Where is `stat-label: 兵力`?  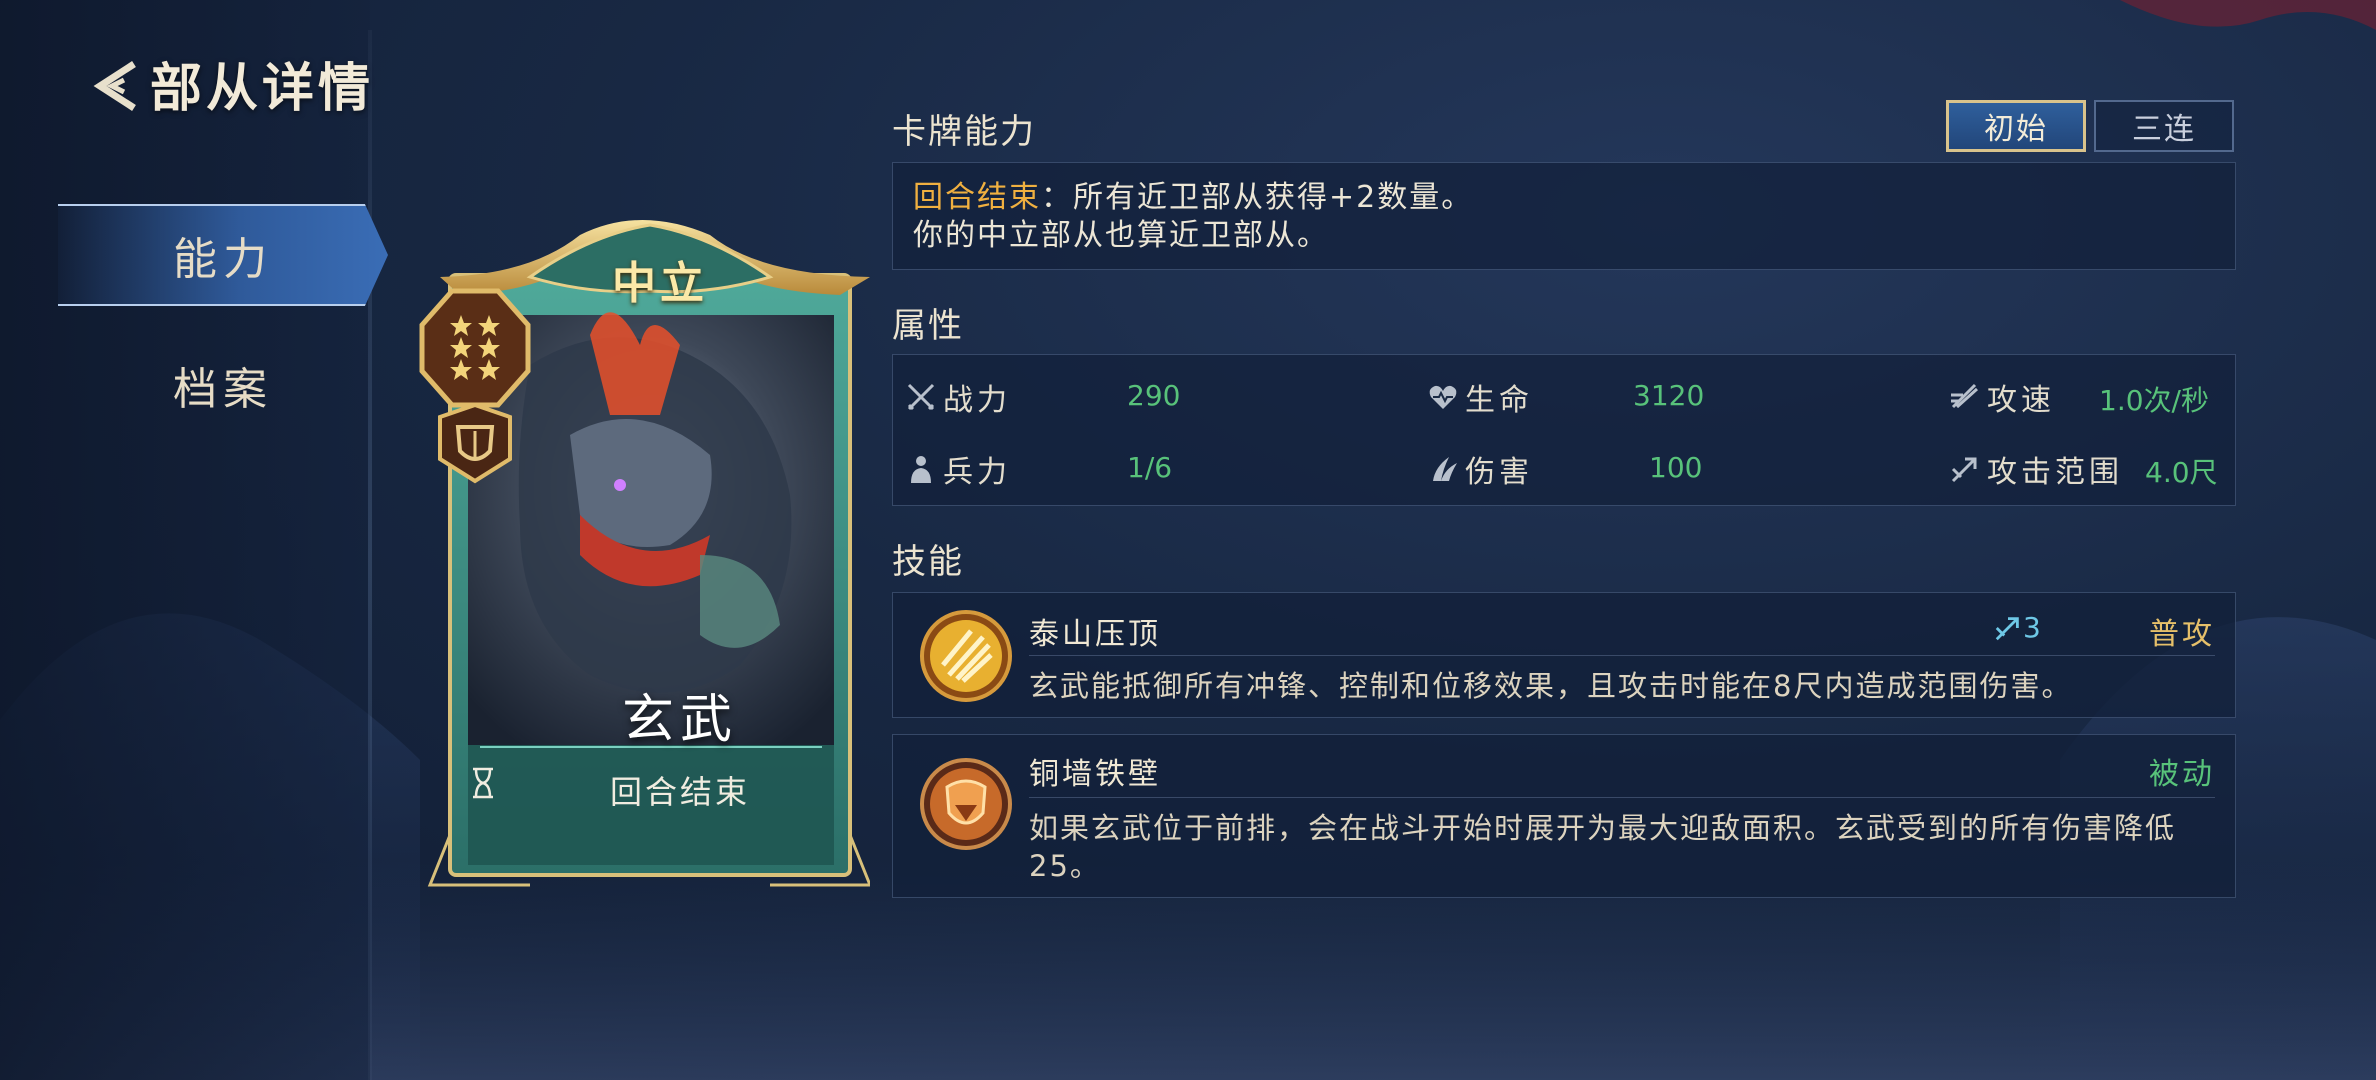
stat-label: 兵力 is located at coordinates (977, 472).